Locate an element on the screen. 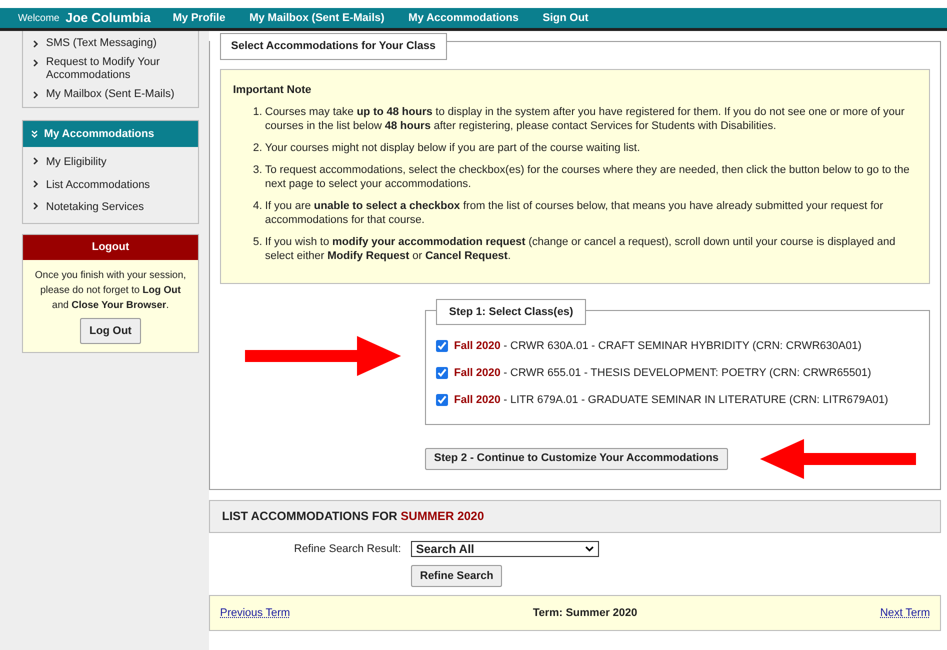 This screenshot has width=947, height=650. list-heading: LIST ACCOMMODATIONS FOR SUMMER 2020 is located at coordinates (353, 516).